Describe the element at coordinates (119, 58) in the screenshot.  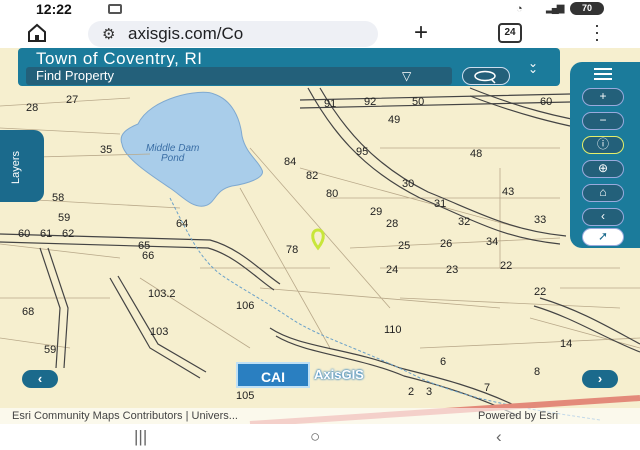
I see `page-title: Town of Coventry, RI` at that location.